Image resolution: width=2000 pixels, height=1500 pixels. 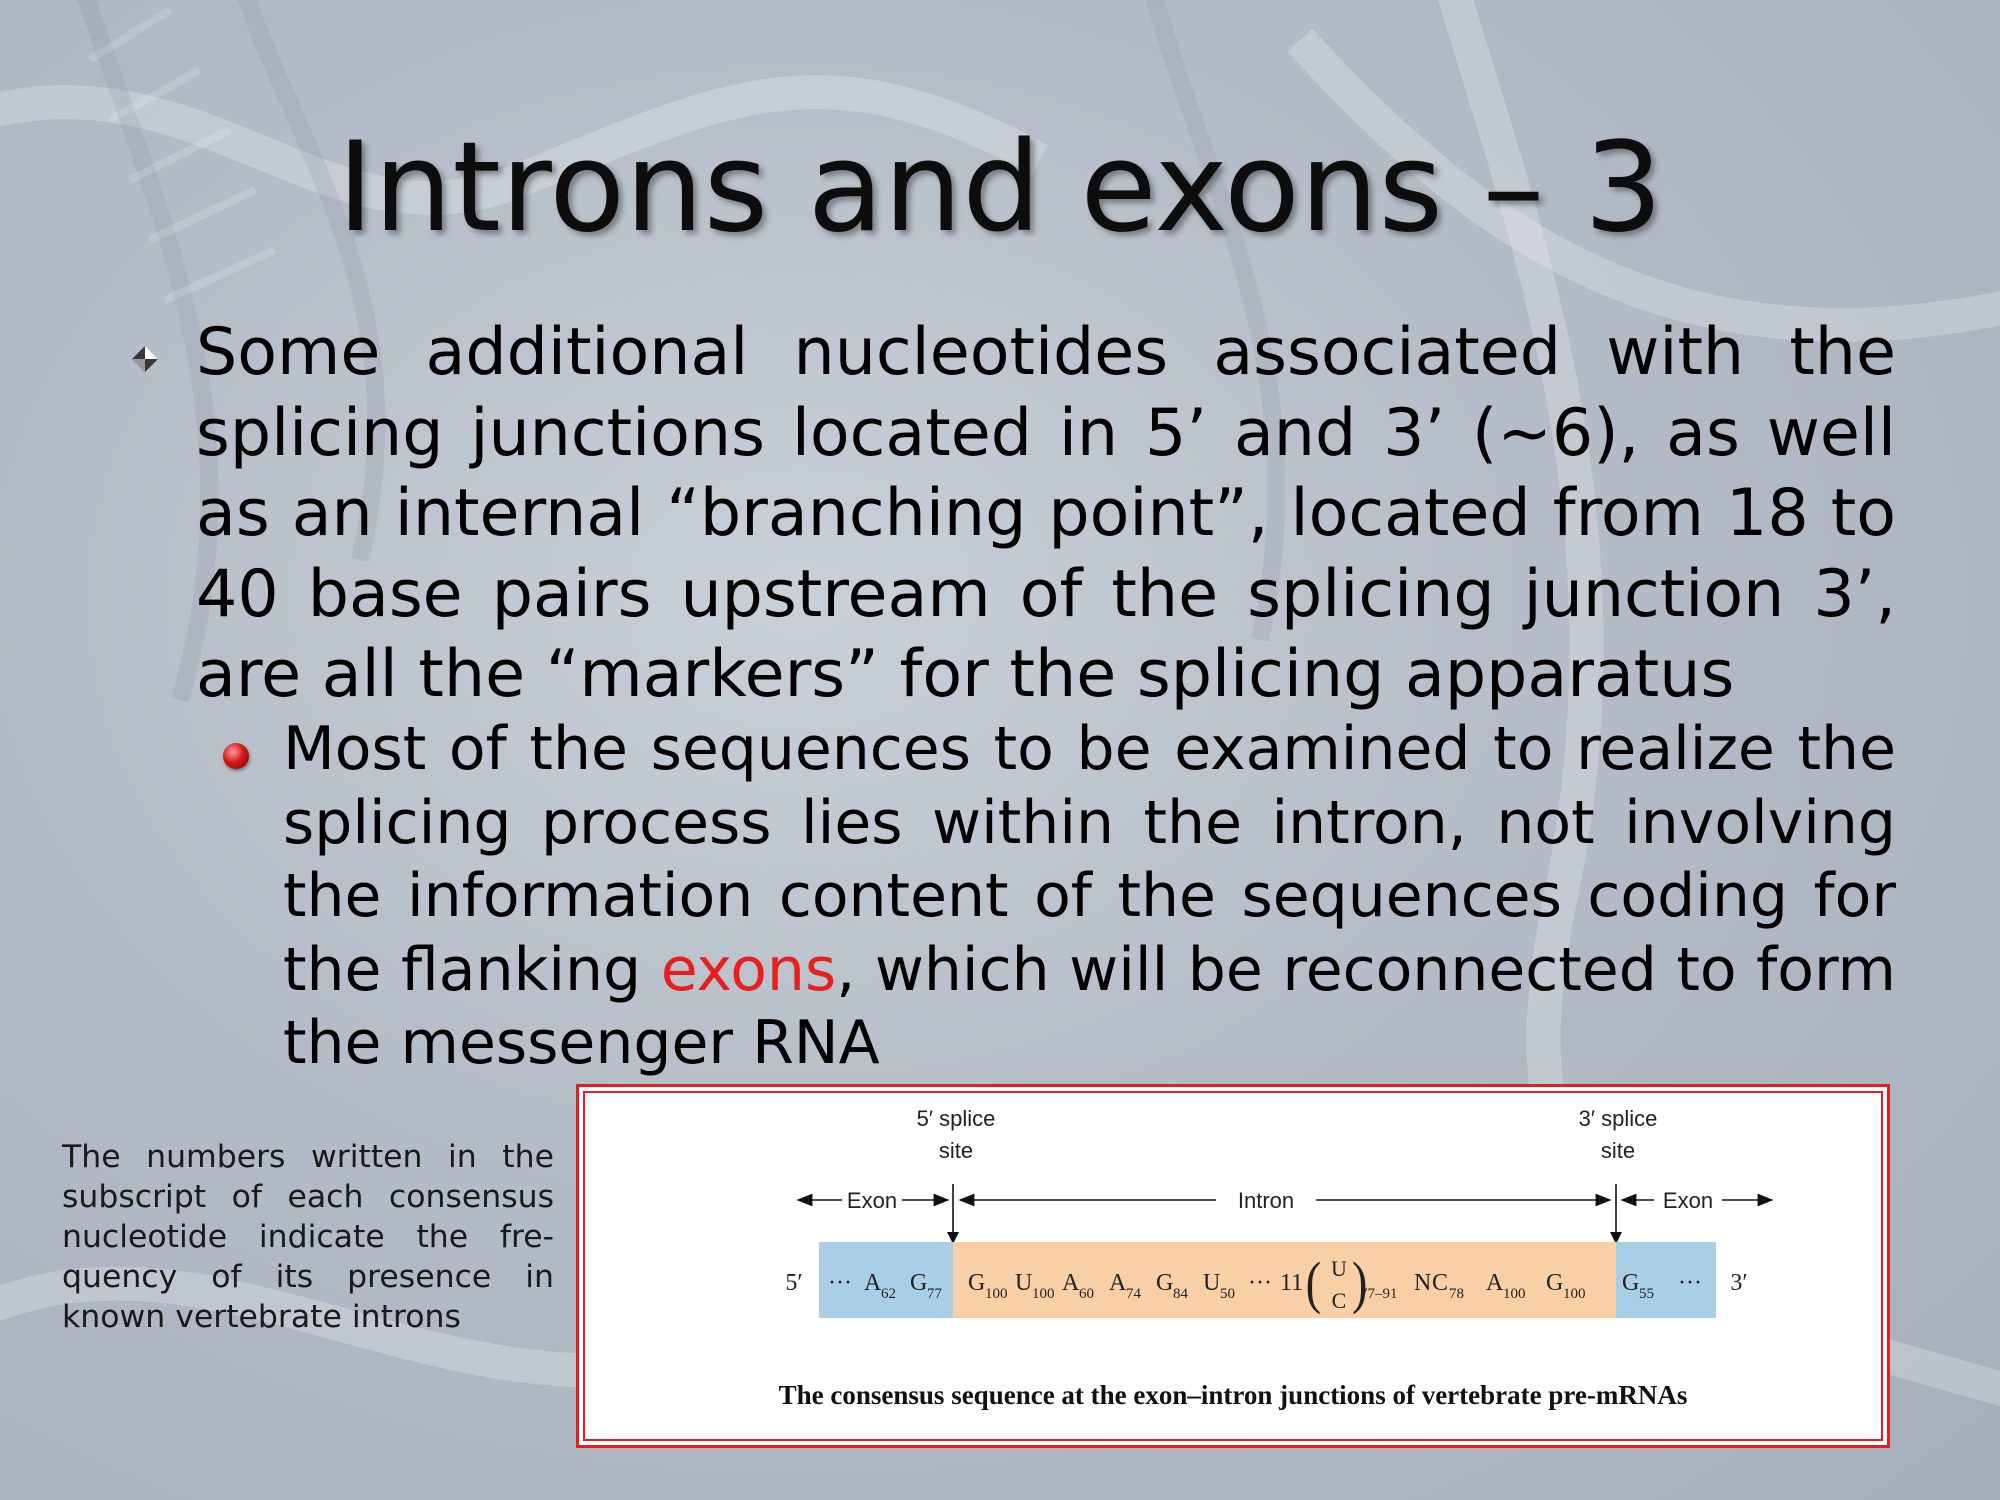 What do you see at coordinates (1618, 1150) in the screenshot?
I see `label-3-site: site` at bounding box center [1618, 1150].